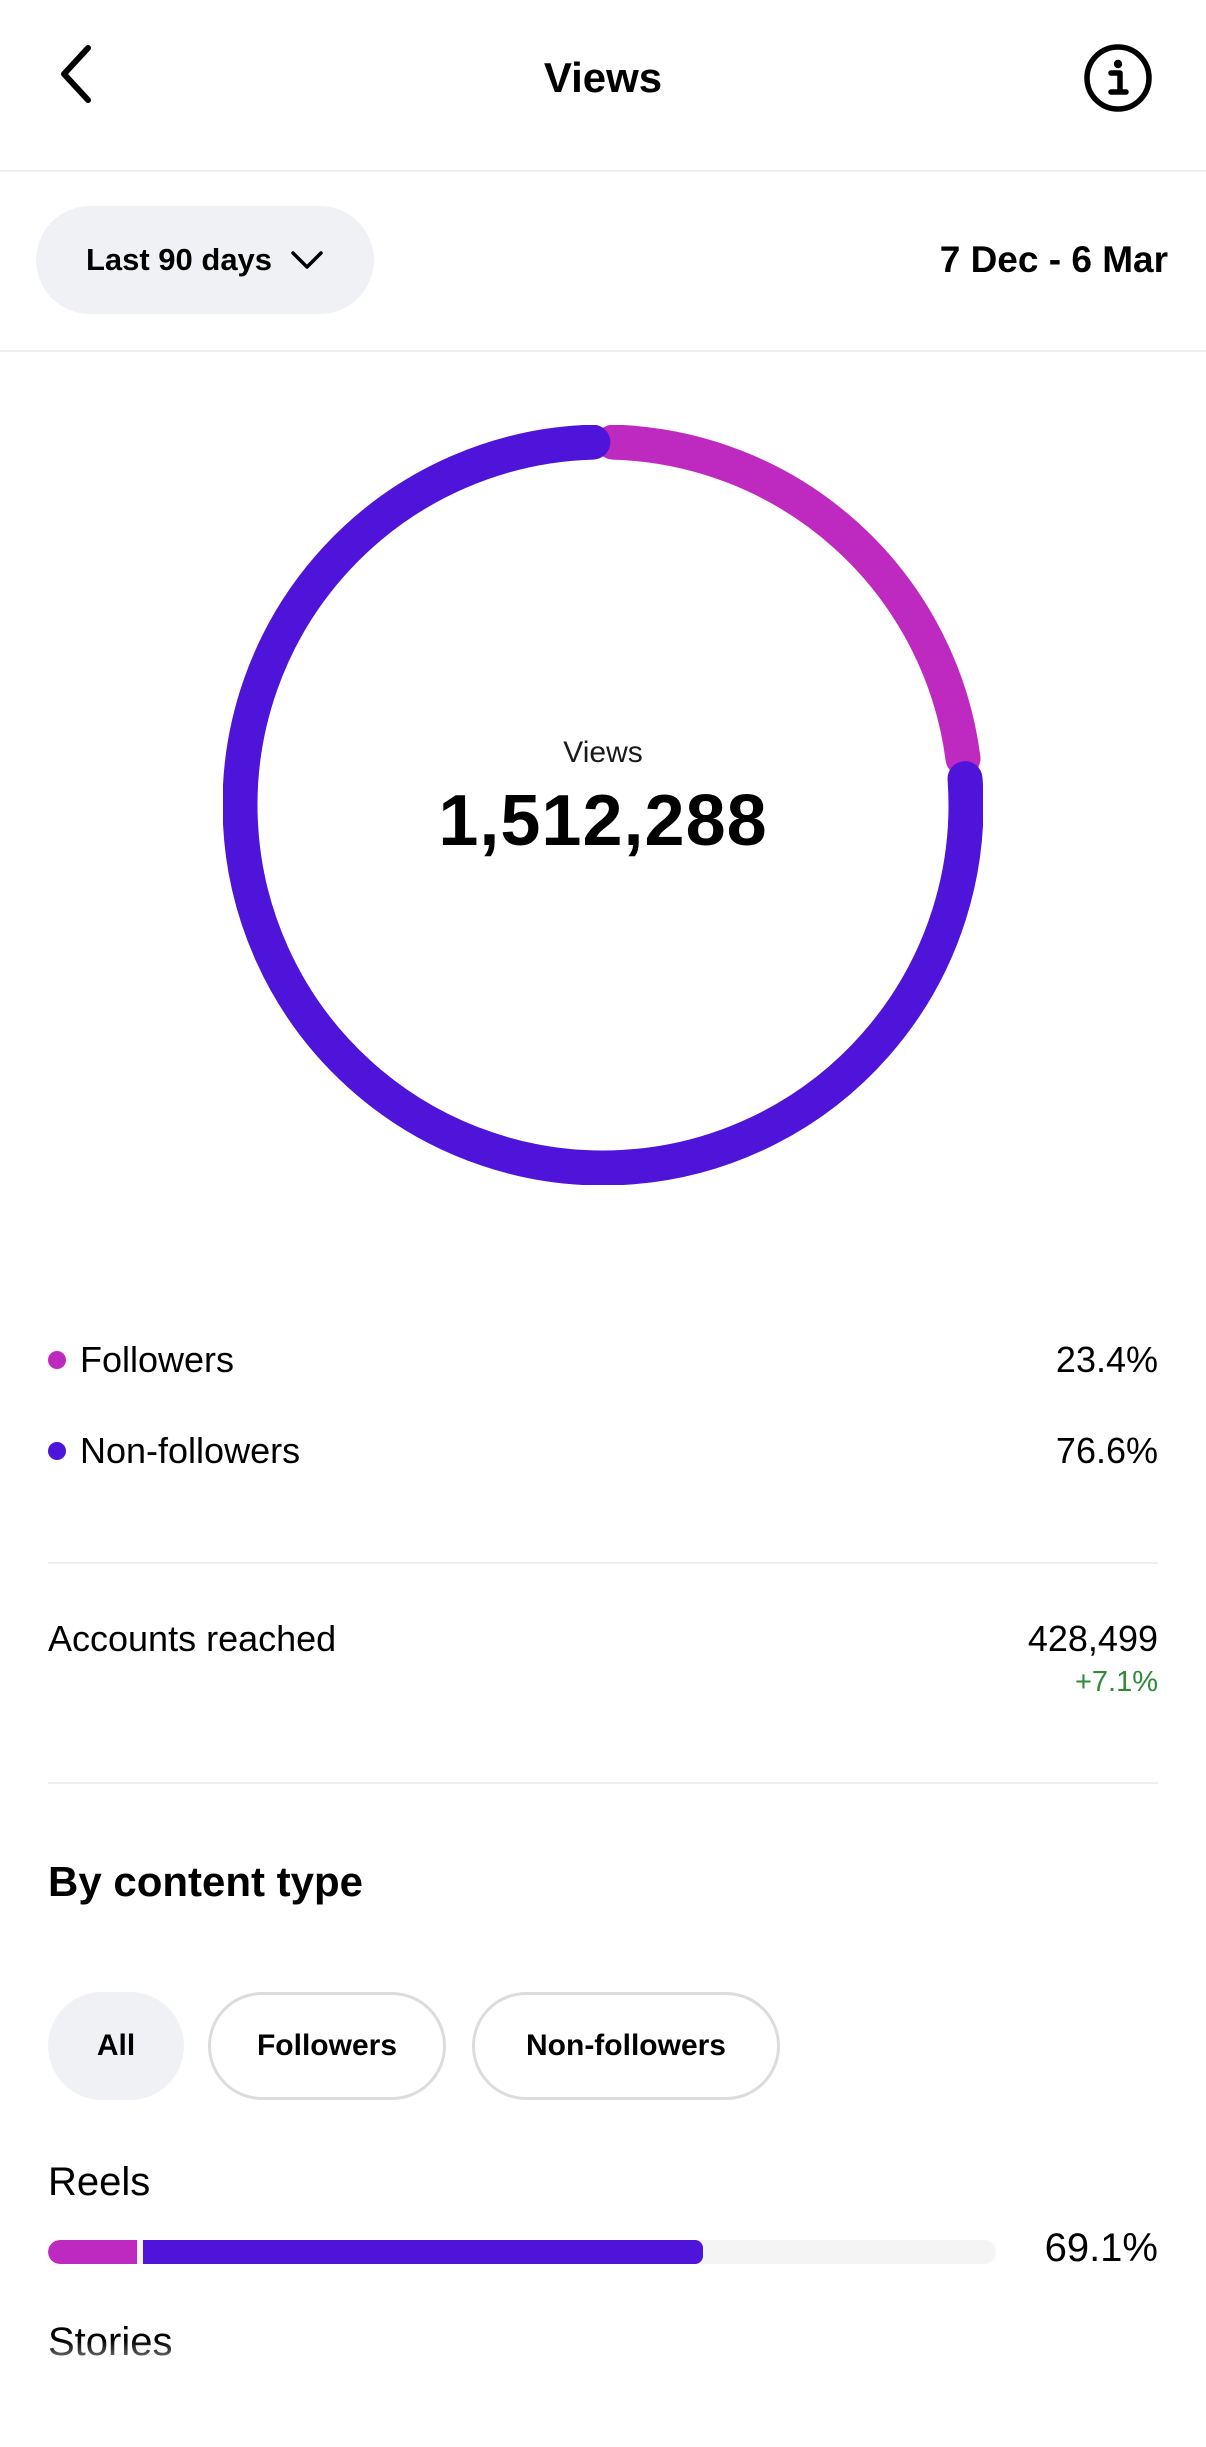  Describe the element at coordinates (603, 1360) in the screenshot. I see `legend-followers: Followers 23.4%` at that location.